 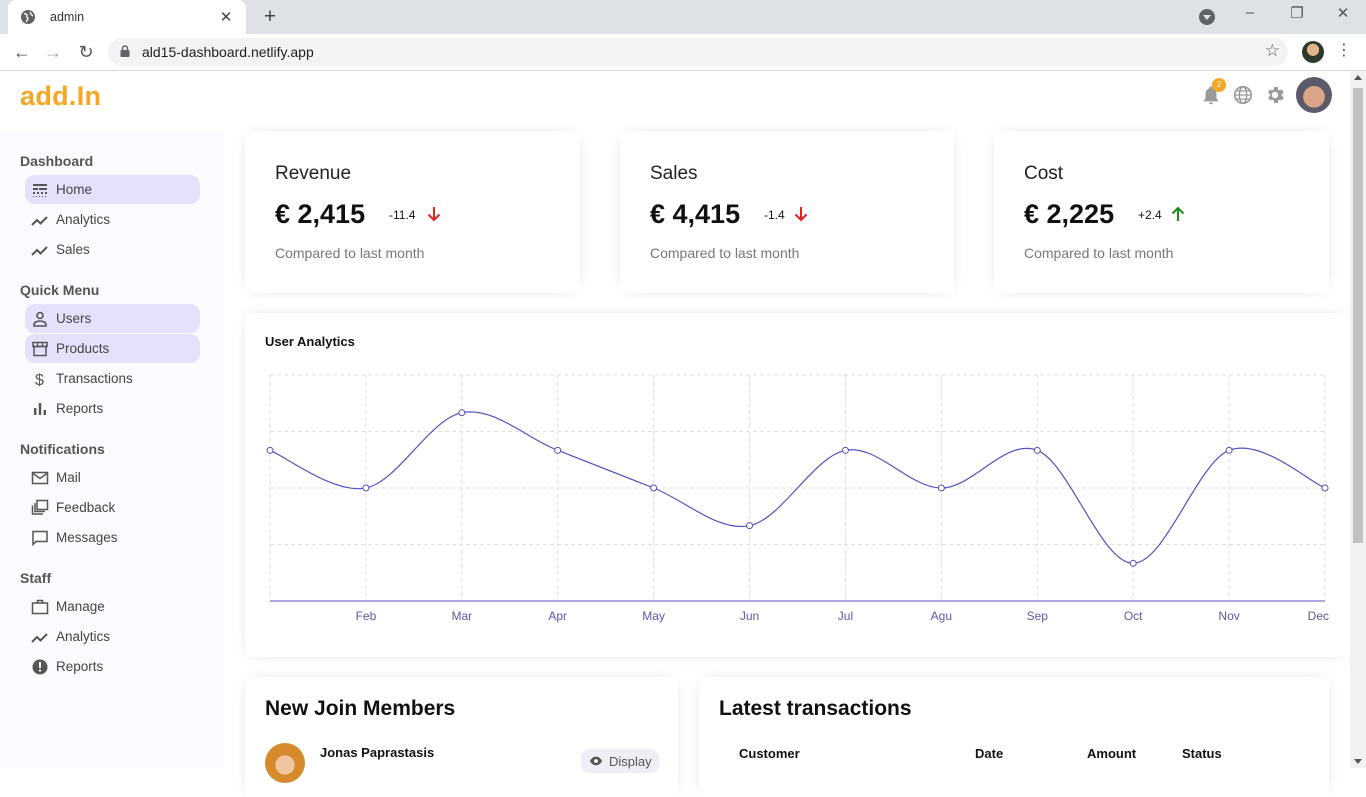 What do you see at coordinates (1178, 213) in the screenshot?
I see `arrow-up-icon` at bounding box center [1178, 213].